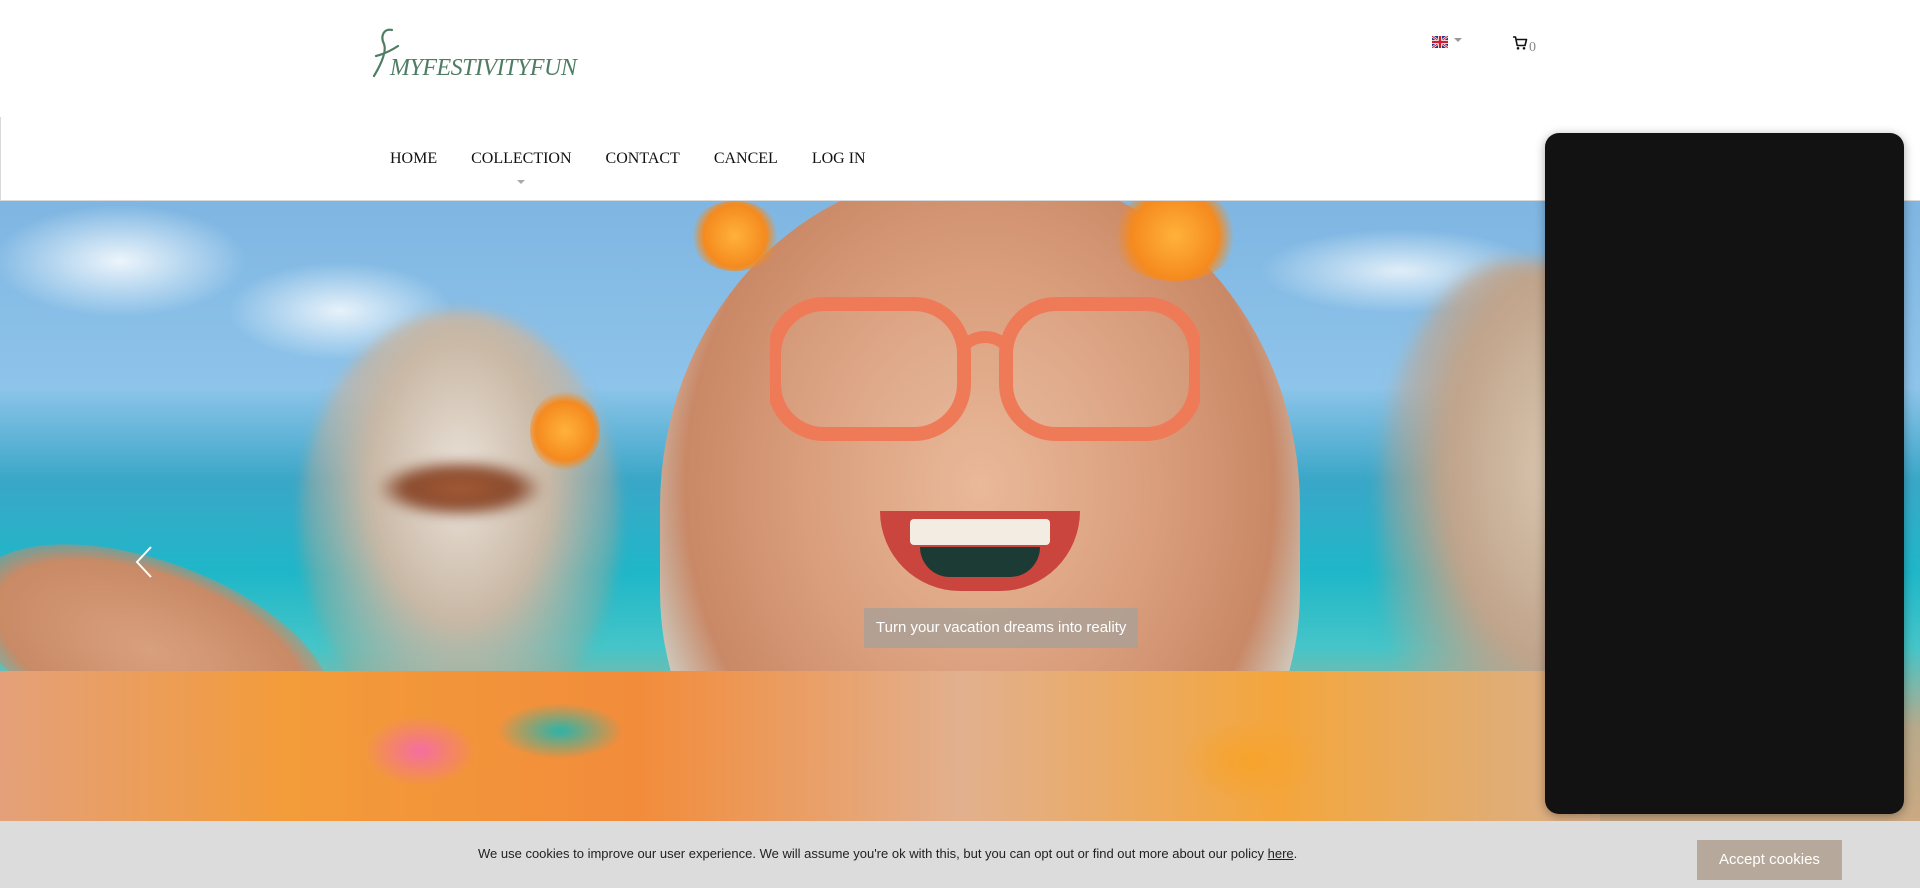 This screenshot has width=1920, height=888. Describe the element at coordinates (1440, 42) in the screenshot. I see `uk-flag-icon` at that location.